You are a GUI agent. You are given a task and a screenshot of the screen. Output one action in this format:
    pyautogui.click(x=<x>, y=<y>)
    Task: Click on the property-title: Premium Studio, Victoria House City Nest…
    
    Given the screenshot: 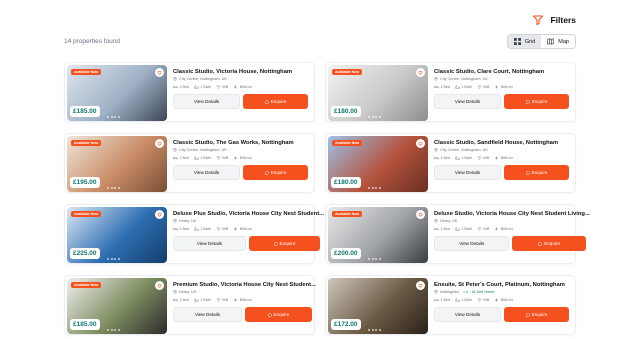 What is the action you would take?
    pyautogui.click(x=244, y=285)
    